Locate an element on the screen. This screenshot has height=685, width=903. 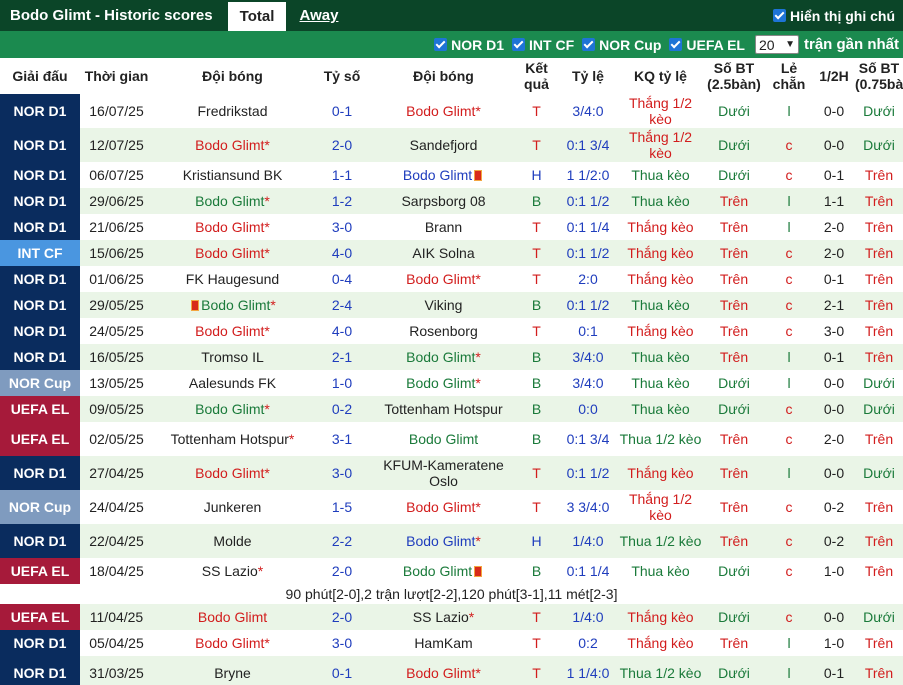
home-team: FK Haugesund is located at coordinates (232, 279).